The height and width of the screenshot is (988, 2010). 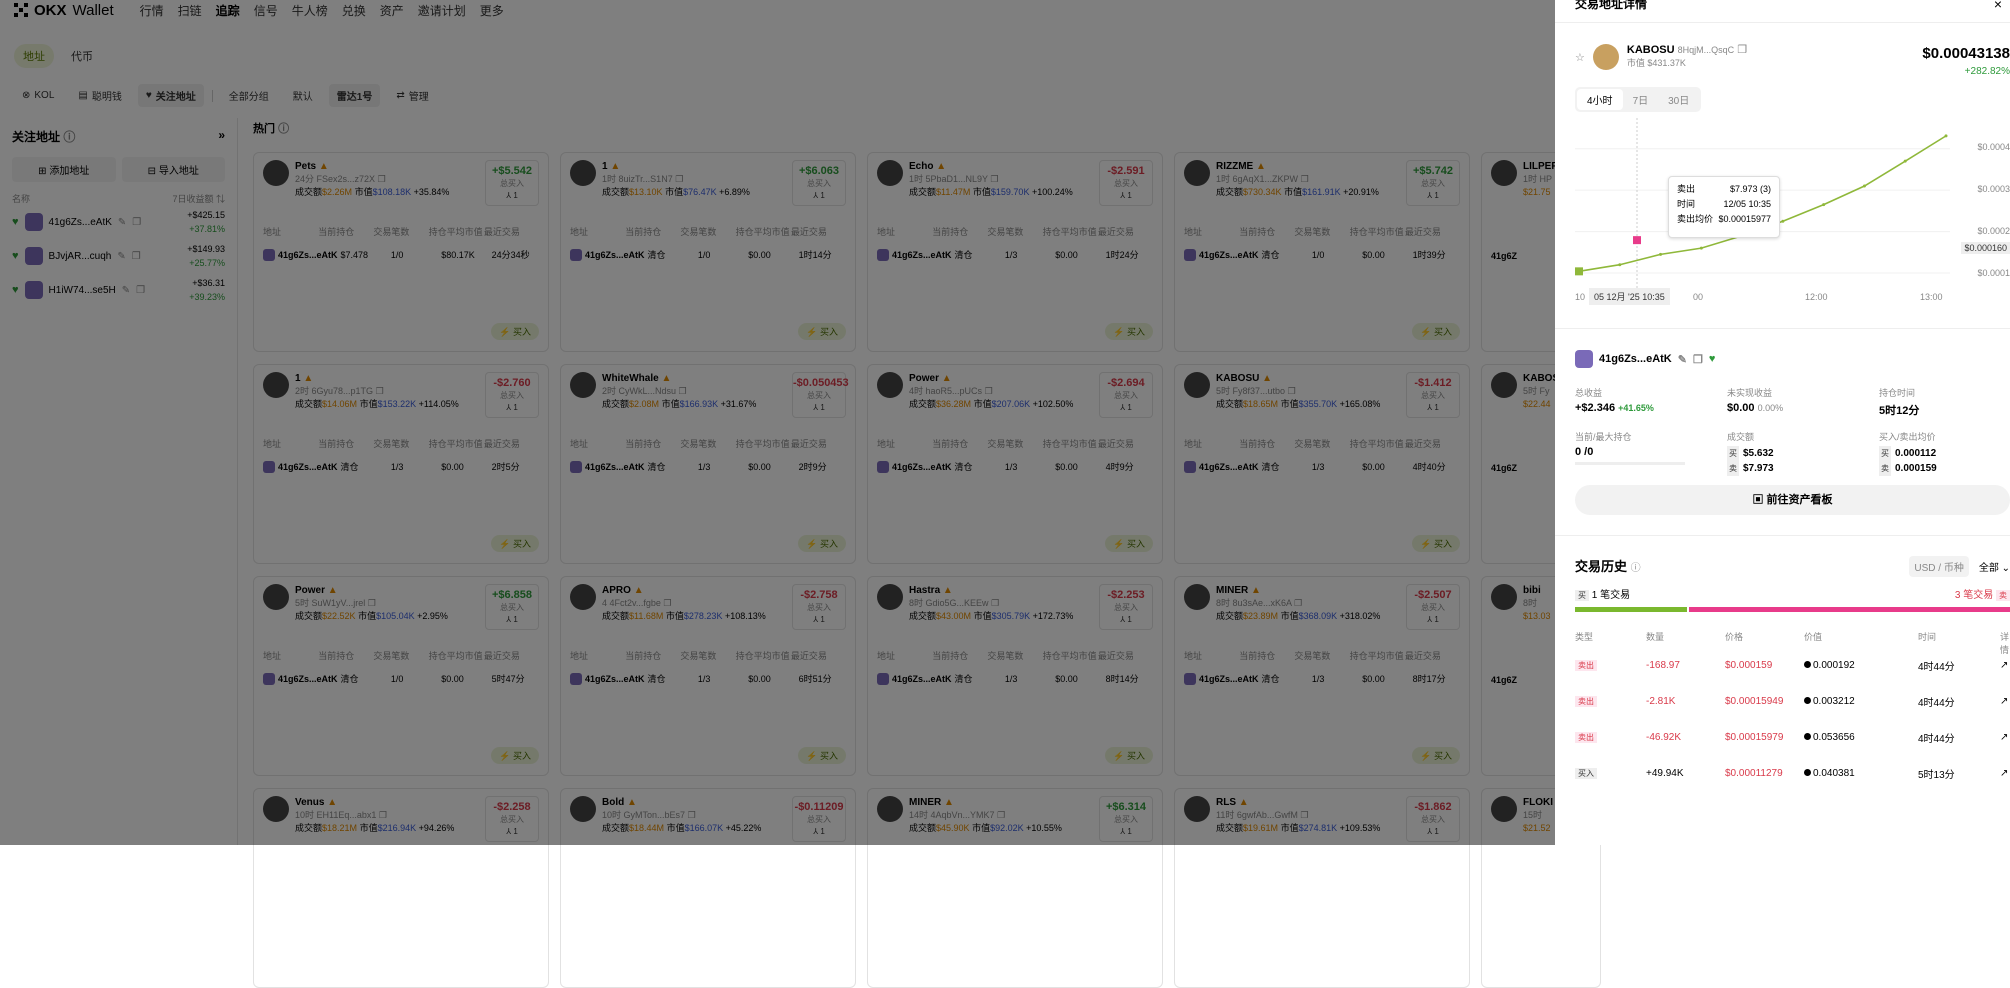 What do you see at coordinates (1656, 63) in the screenshot?
I see `token-market-cap: 市值 $431.37K` at bounding box center [1656, 63].